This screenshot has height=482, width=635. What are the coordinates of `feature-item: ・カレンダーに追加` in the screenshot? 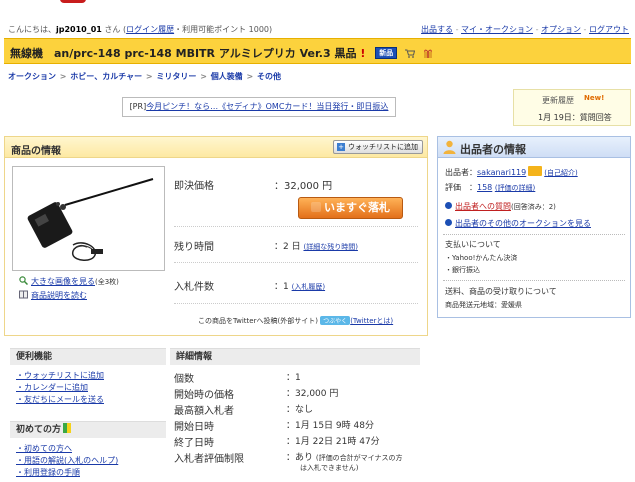 It's located at (60, 388).